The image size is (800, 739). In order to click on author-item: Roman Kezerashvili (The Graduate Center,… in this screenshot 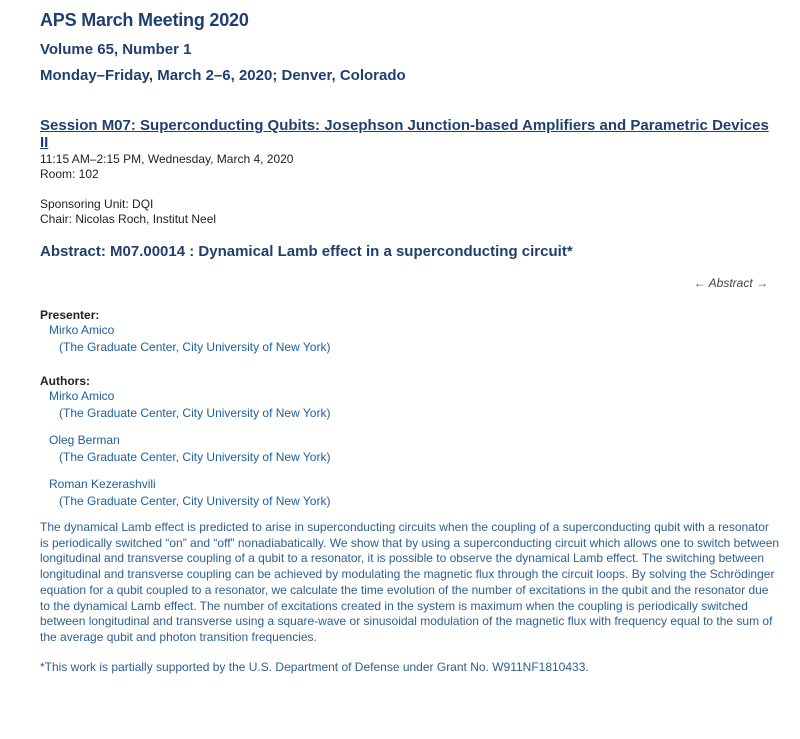, I will do `click(410, 493)`.